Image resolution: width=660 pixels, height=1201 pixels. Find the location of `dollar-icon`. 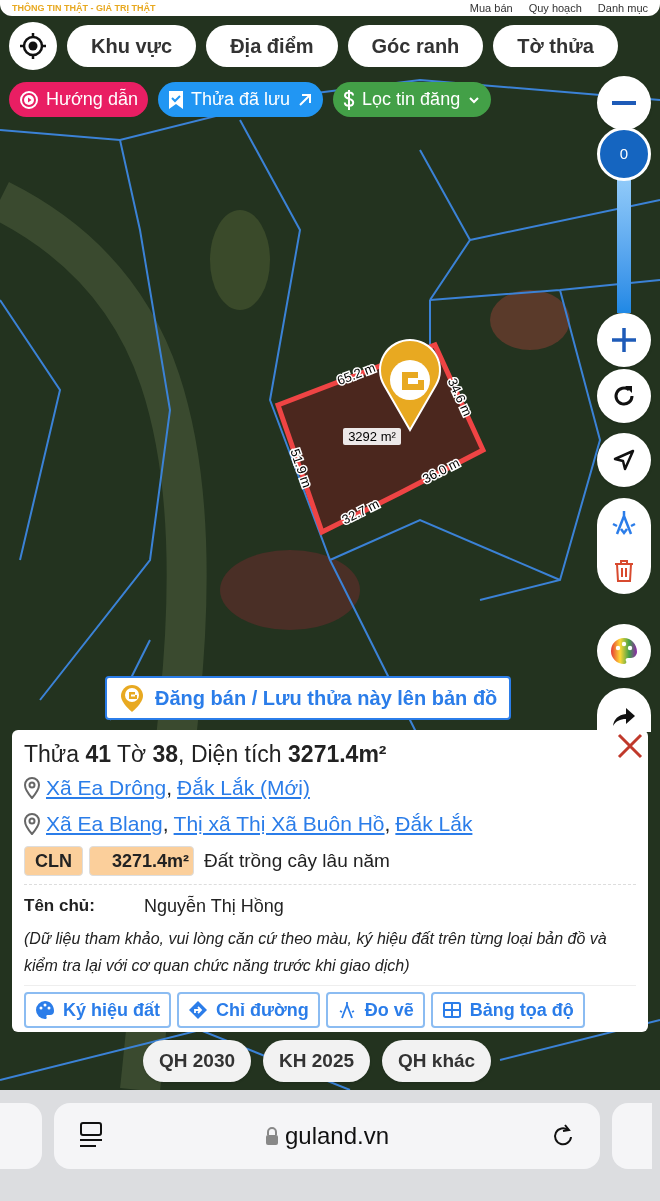

dollar-icon is located at coordinates (349, 99).